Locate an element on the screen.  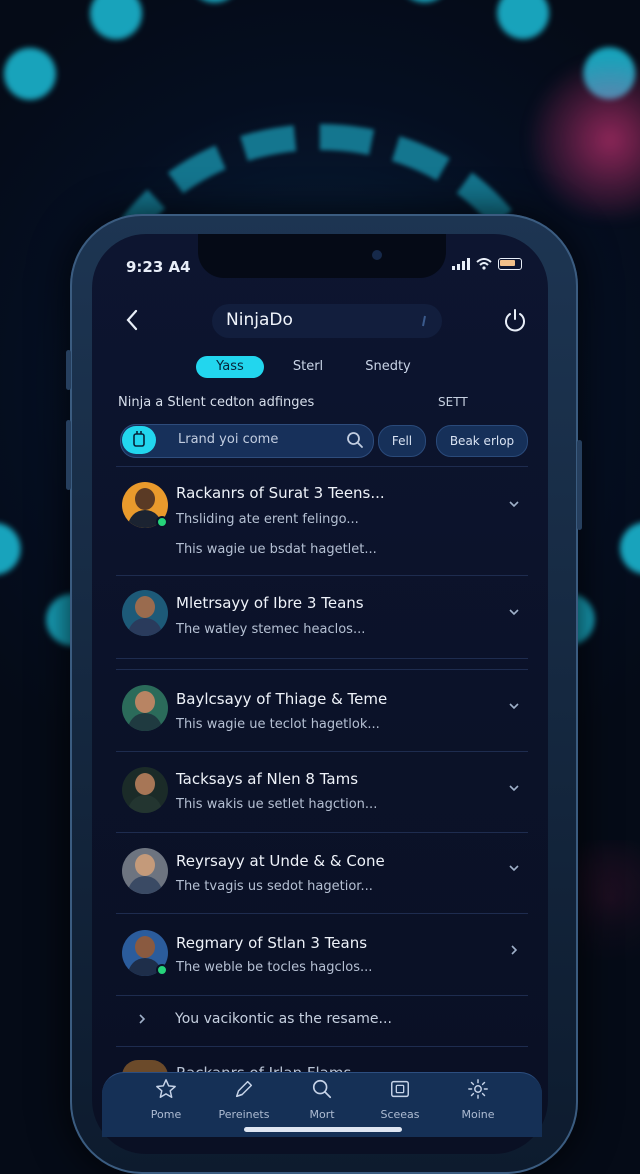
front-camera is located at coordinates (377, 255).